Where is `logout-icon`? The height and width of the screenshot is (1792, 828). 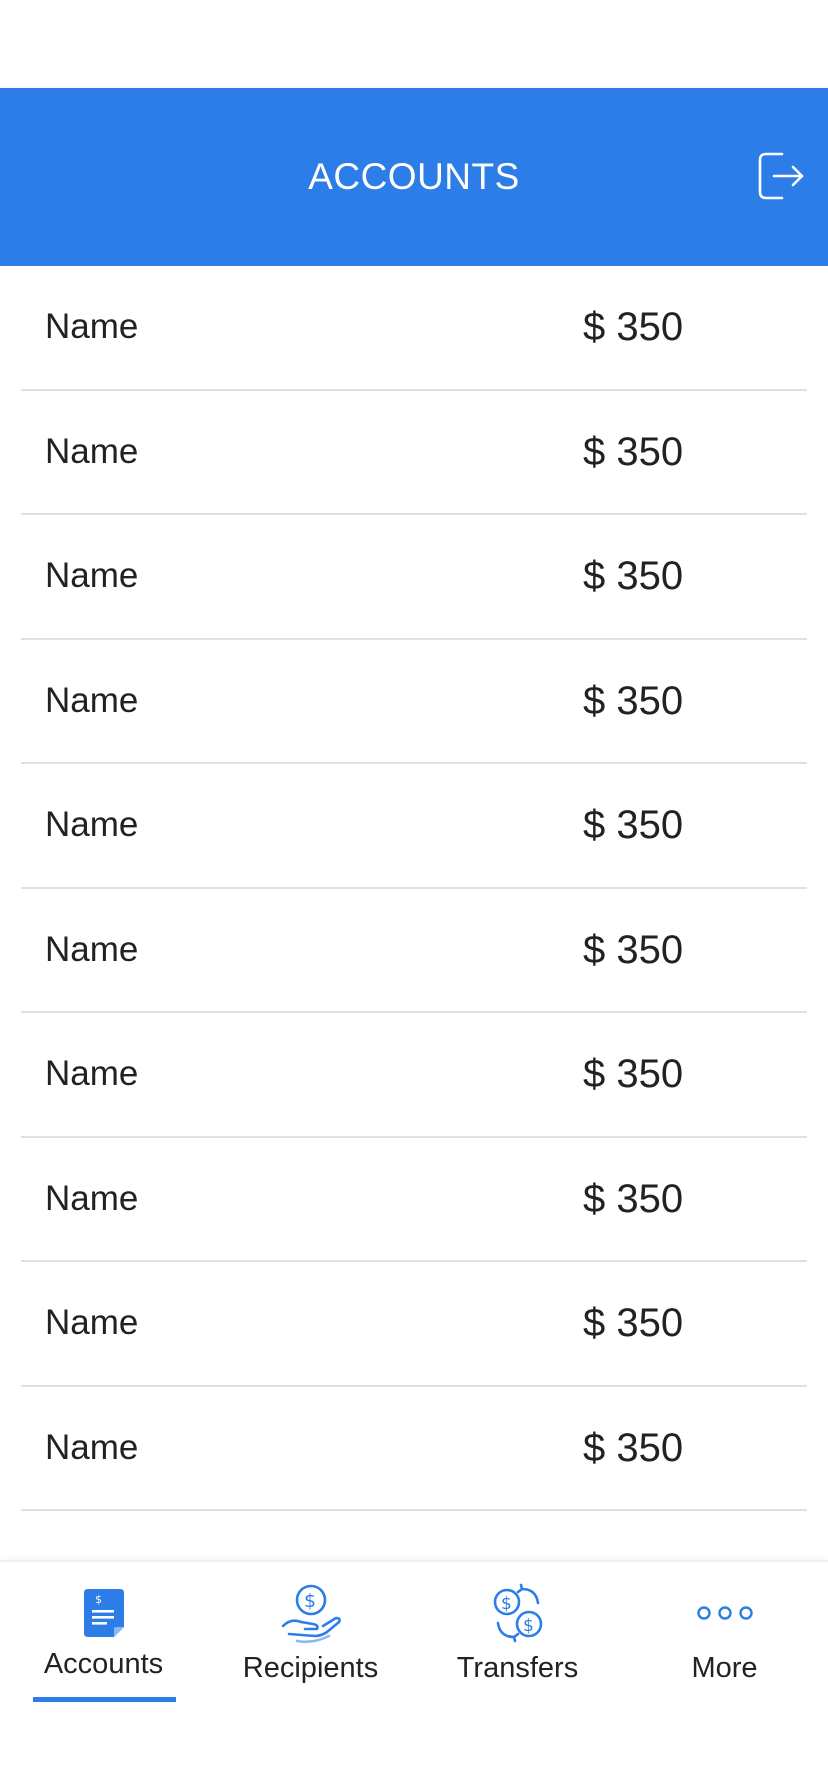 logout-icon is located at coordinates (781, 176).